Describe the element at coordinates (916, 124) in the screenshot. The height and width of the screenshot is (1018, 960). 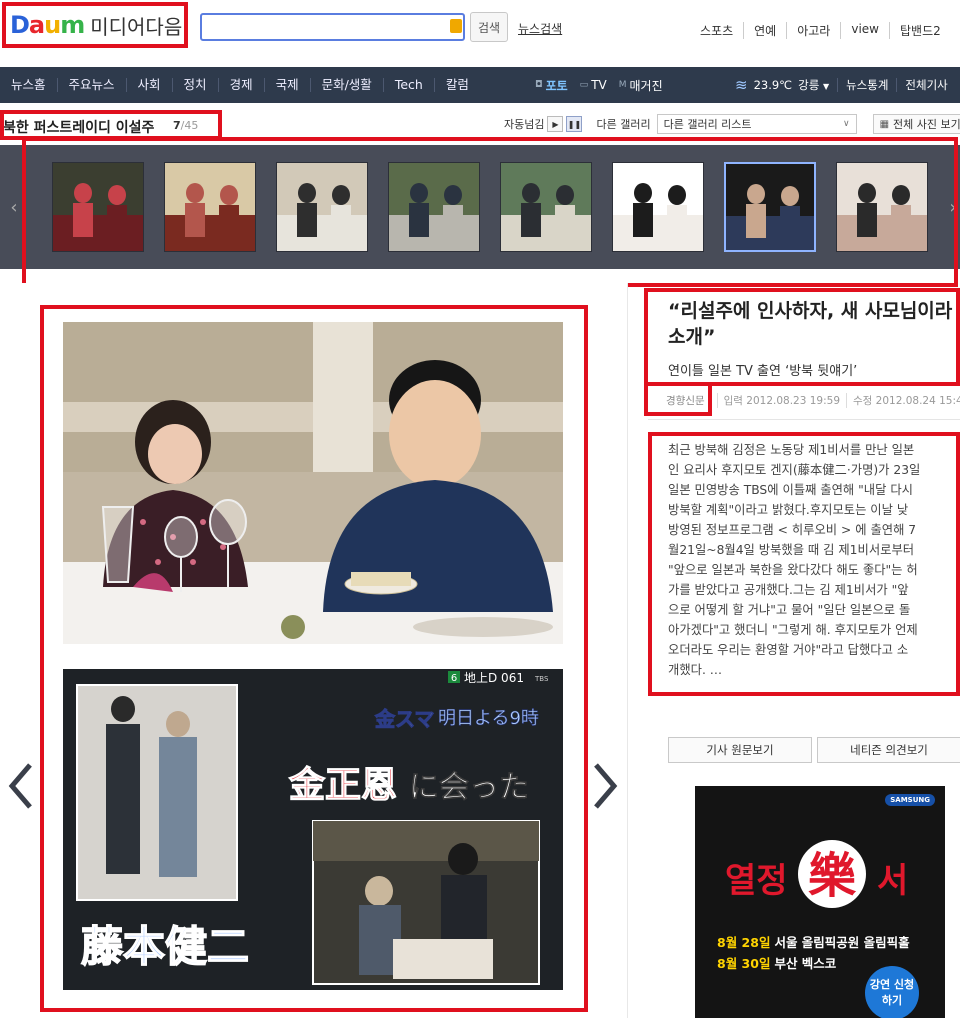
I see `view-all-photos-button: ▦ 전체 사진 보기` at that location.